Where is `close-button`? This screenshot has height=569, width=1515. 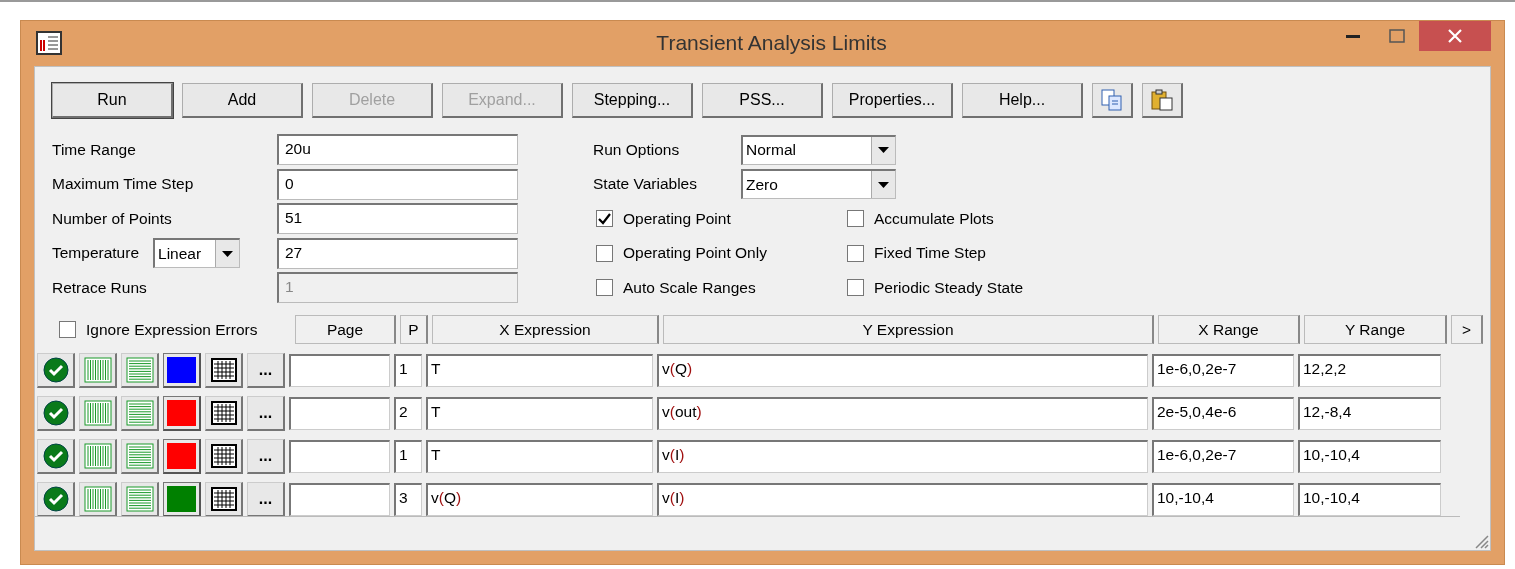 close-button is located at coordinates (1455, 36).